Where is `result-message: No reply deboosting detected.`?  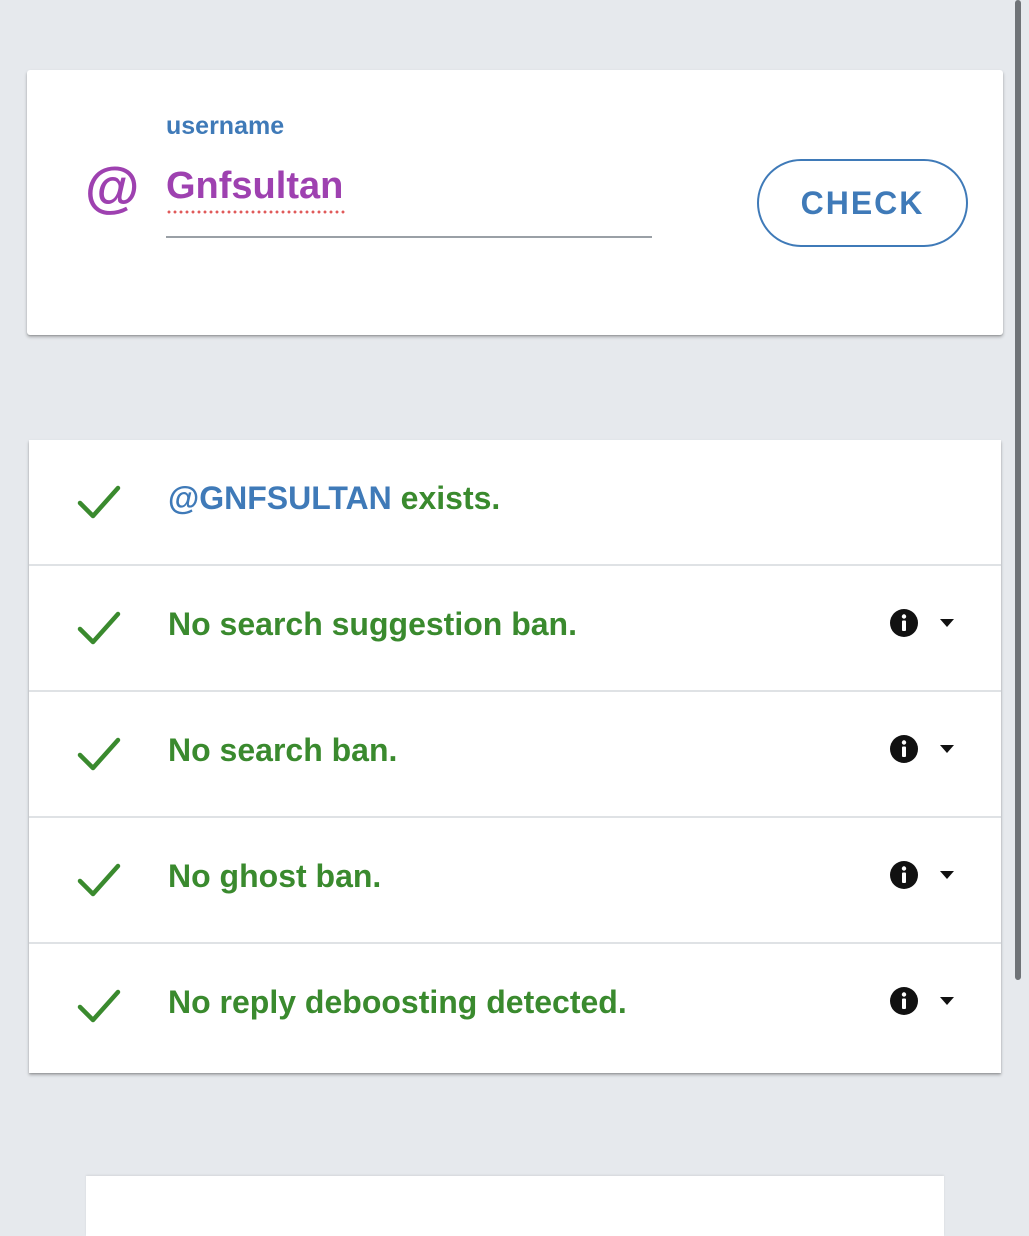
result-message: No reply deboosting detected. is located at coordinates (397, 1002).